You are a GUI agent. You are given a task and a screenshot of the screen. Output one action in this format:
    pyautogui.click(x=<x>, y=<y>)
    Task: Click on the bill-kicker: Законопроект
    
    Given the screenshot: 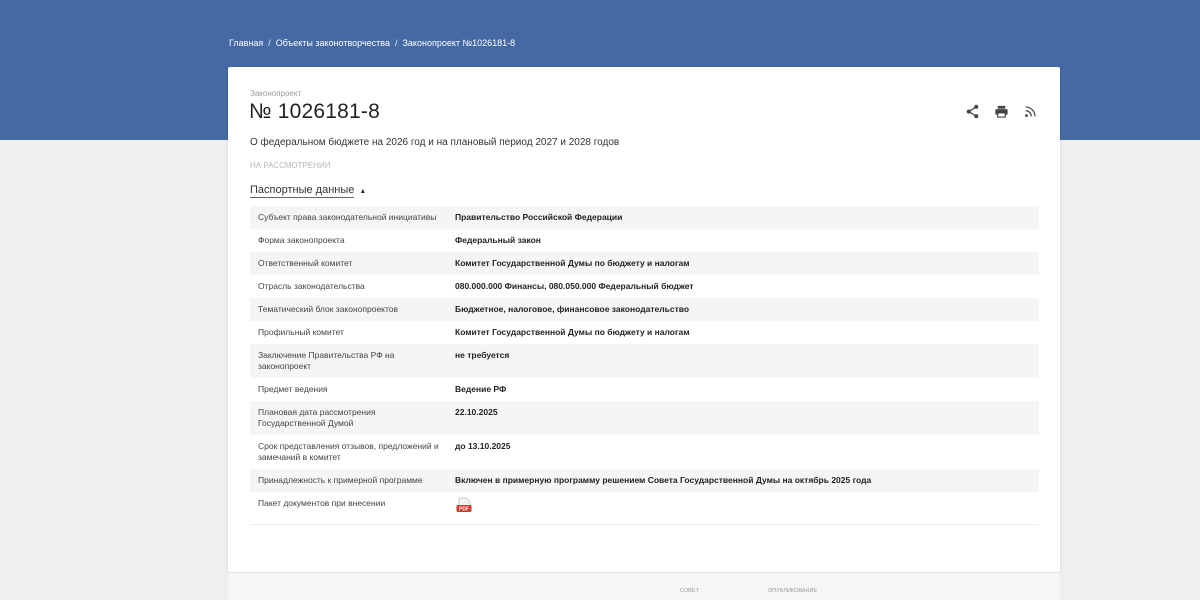 What is the action you would take?
    pyautogui.click(x=276, y=93)
    